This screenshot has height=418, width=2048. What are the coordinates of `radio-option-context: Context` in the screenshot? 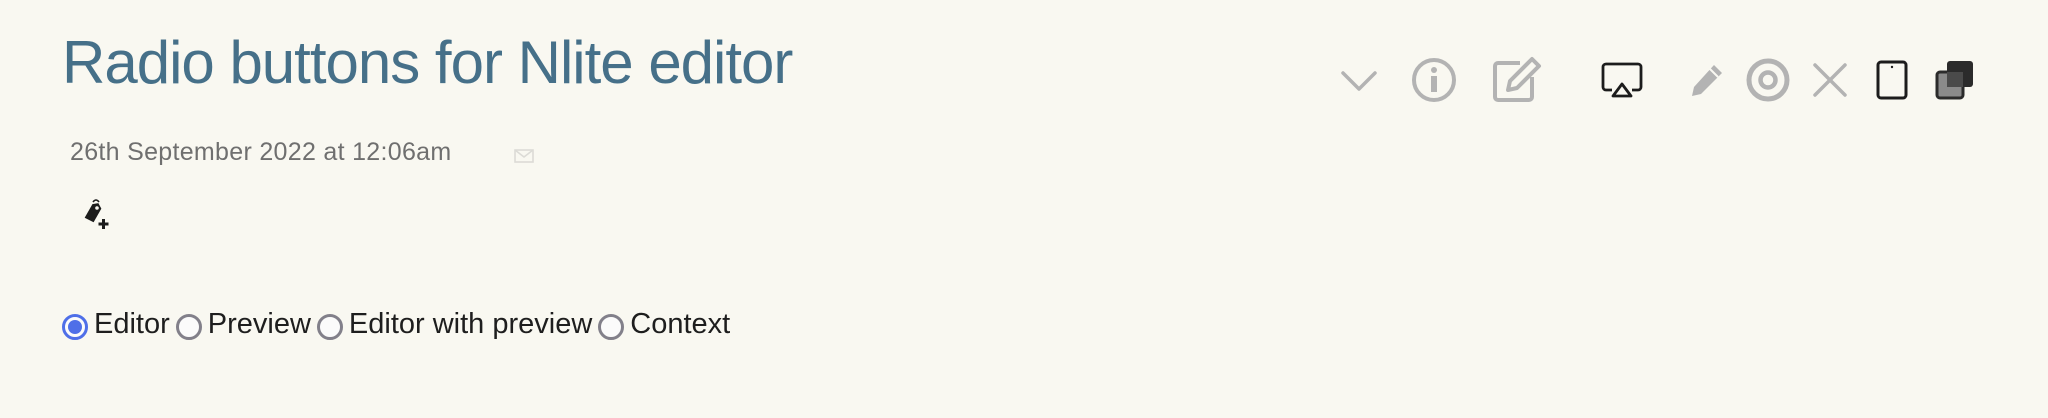 It's located at (664, 324).